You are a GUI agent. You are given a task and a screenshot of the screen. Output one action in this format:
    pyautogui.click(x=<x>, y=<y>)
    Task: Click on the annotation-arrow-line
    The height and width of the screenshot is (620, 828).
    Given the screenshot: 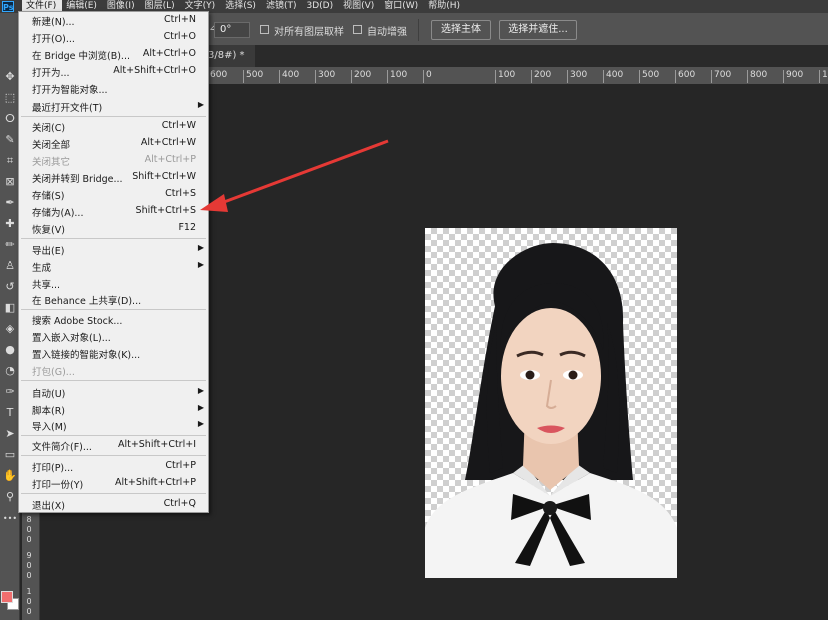 What is the action you would take?
    pyautogui.click(x=302, y=173)
    